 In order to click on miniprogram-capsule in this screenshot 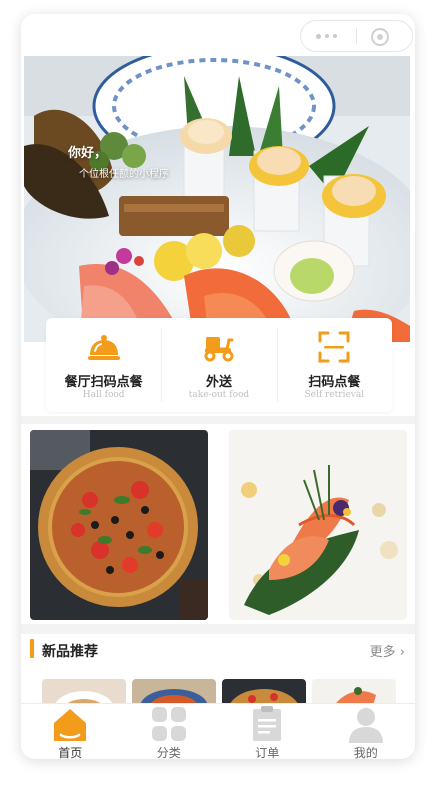, I will do `click(356, 36)`.